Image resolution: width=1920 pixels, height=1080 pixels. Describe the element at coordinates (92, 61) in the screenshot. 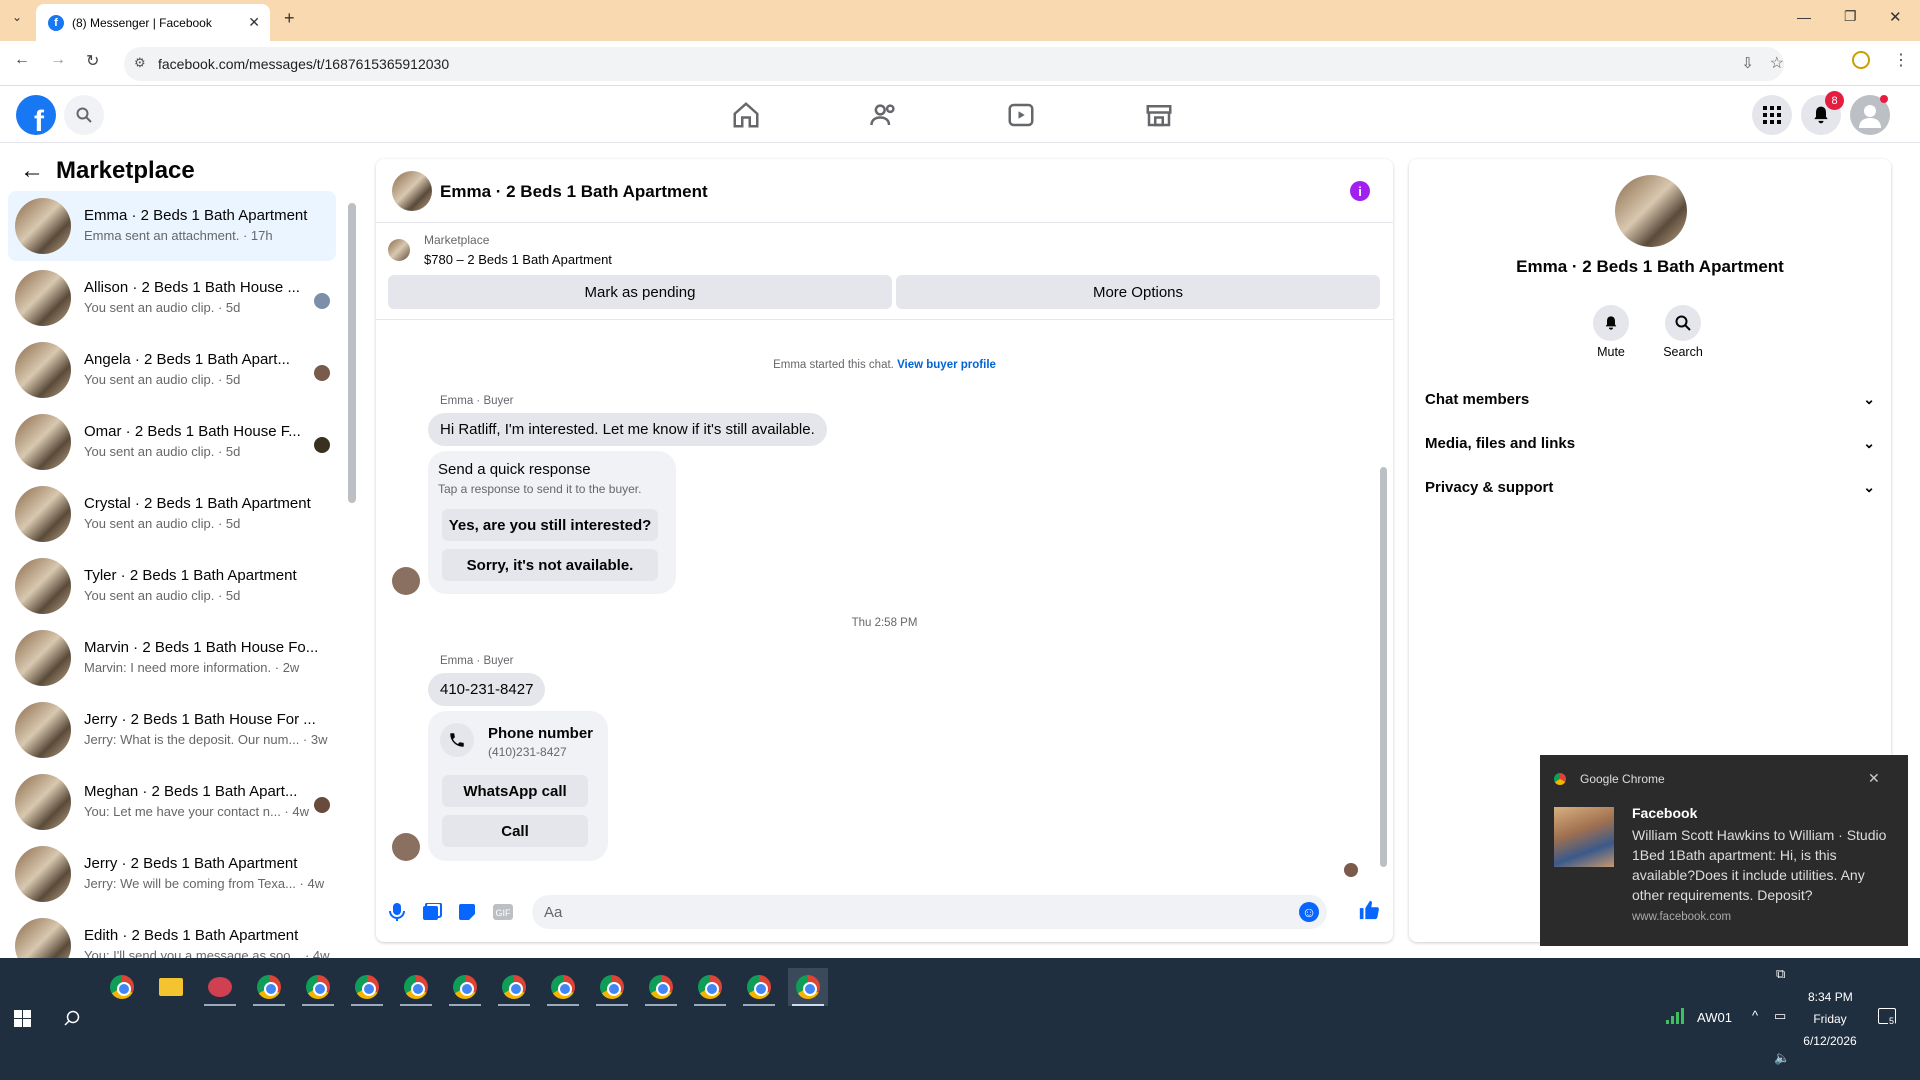

I see `reload-icon: ↻` at that location.